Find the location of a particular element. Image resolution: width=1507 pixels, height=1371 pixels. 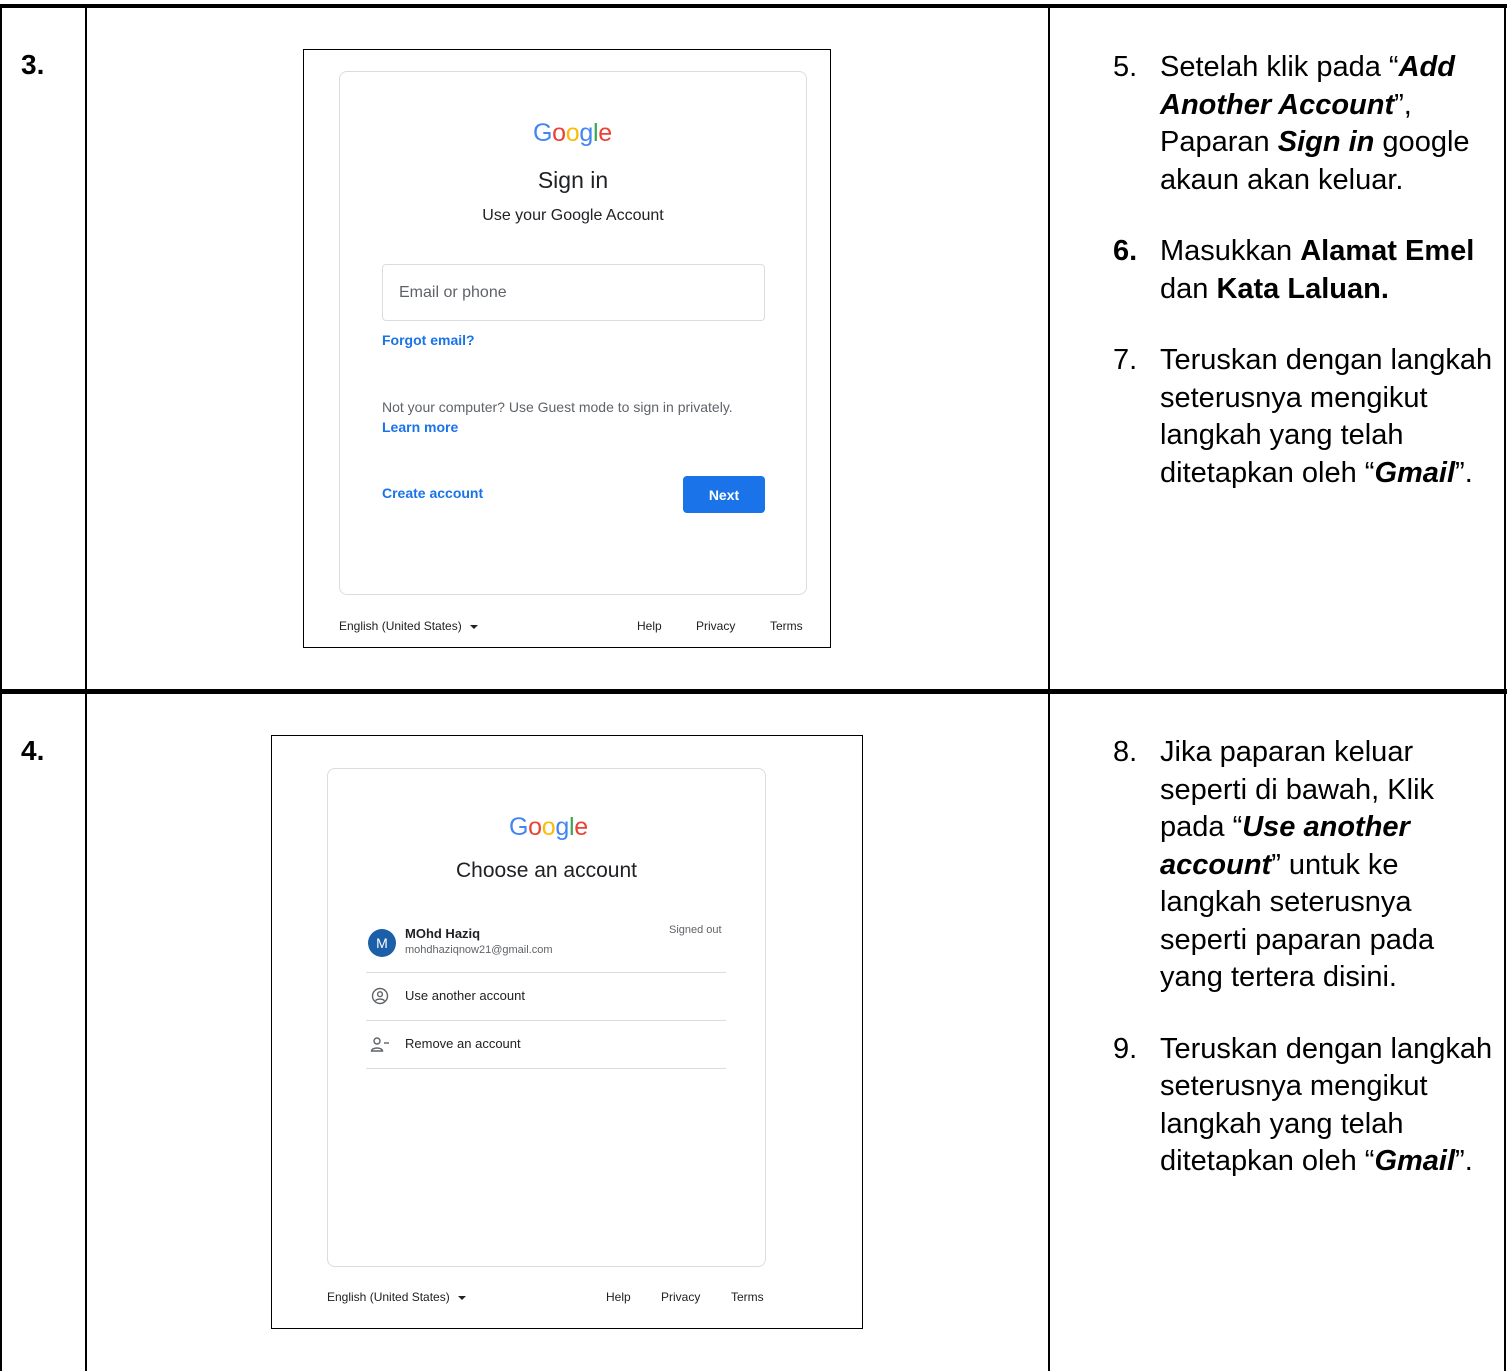

table-top-border is located at coordinates (753, 6).